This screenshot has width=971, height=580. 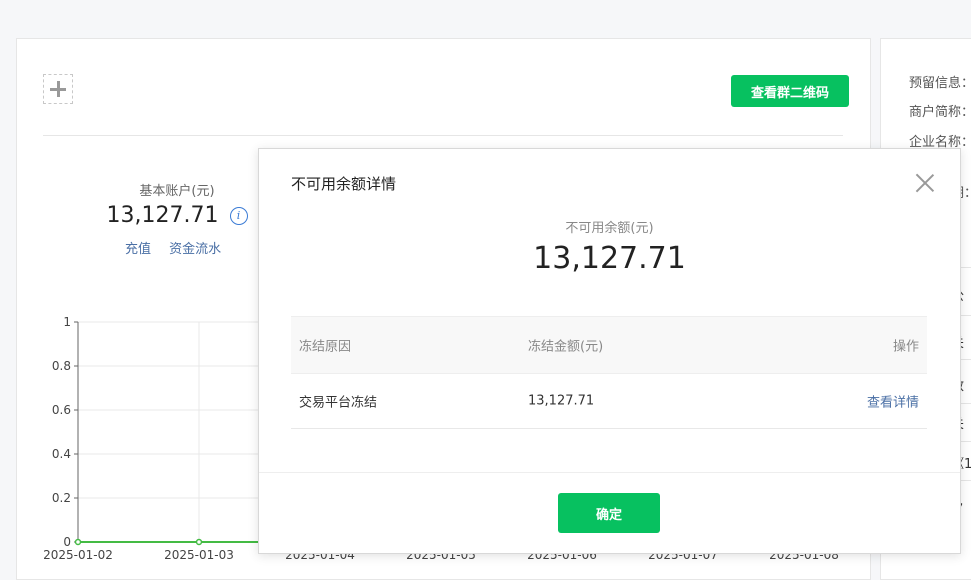 I want to click on unavailable-balance-amount: 13,127.71, so click(x=609, y=258).